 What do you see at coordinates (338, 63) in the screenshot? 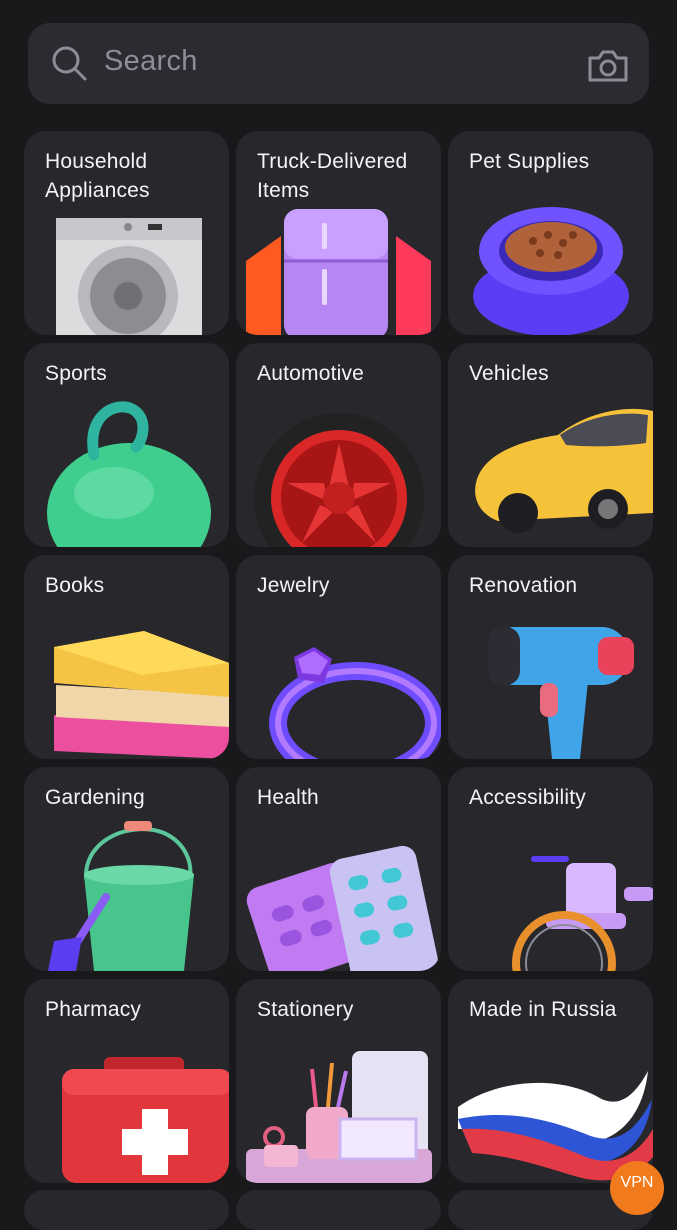
I see `search-bar: Search` at bounding box center [338, 63].